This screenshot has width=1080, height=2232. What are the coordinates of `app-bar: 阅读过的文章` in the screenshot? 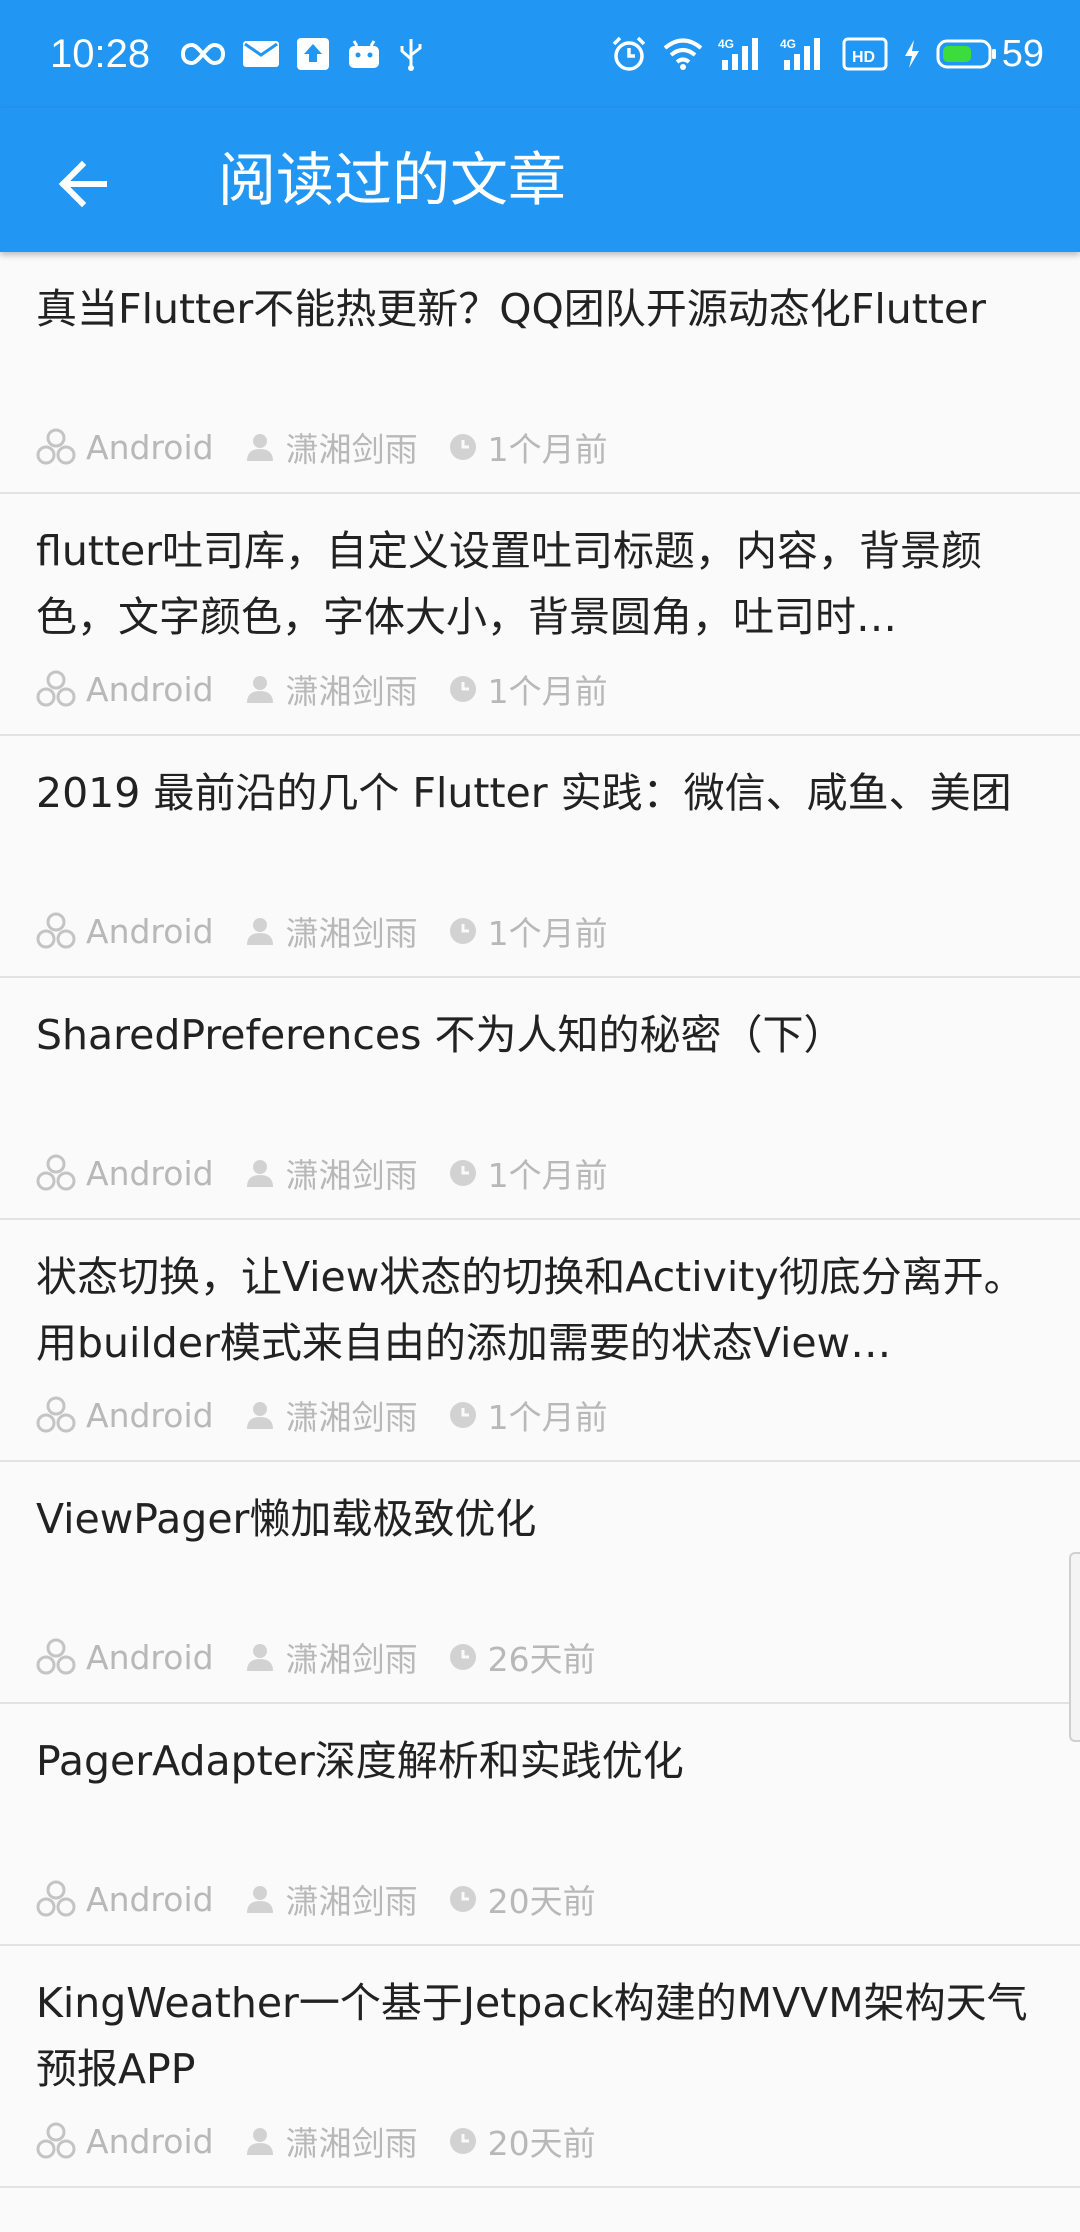 It's located at (540, 180).